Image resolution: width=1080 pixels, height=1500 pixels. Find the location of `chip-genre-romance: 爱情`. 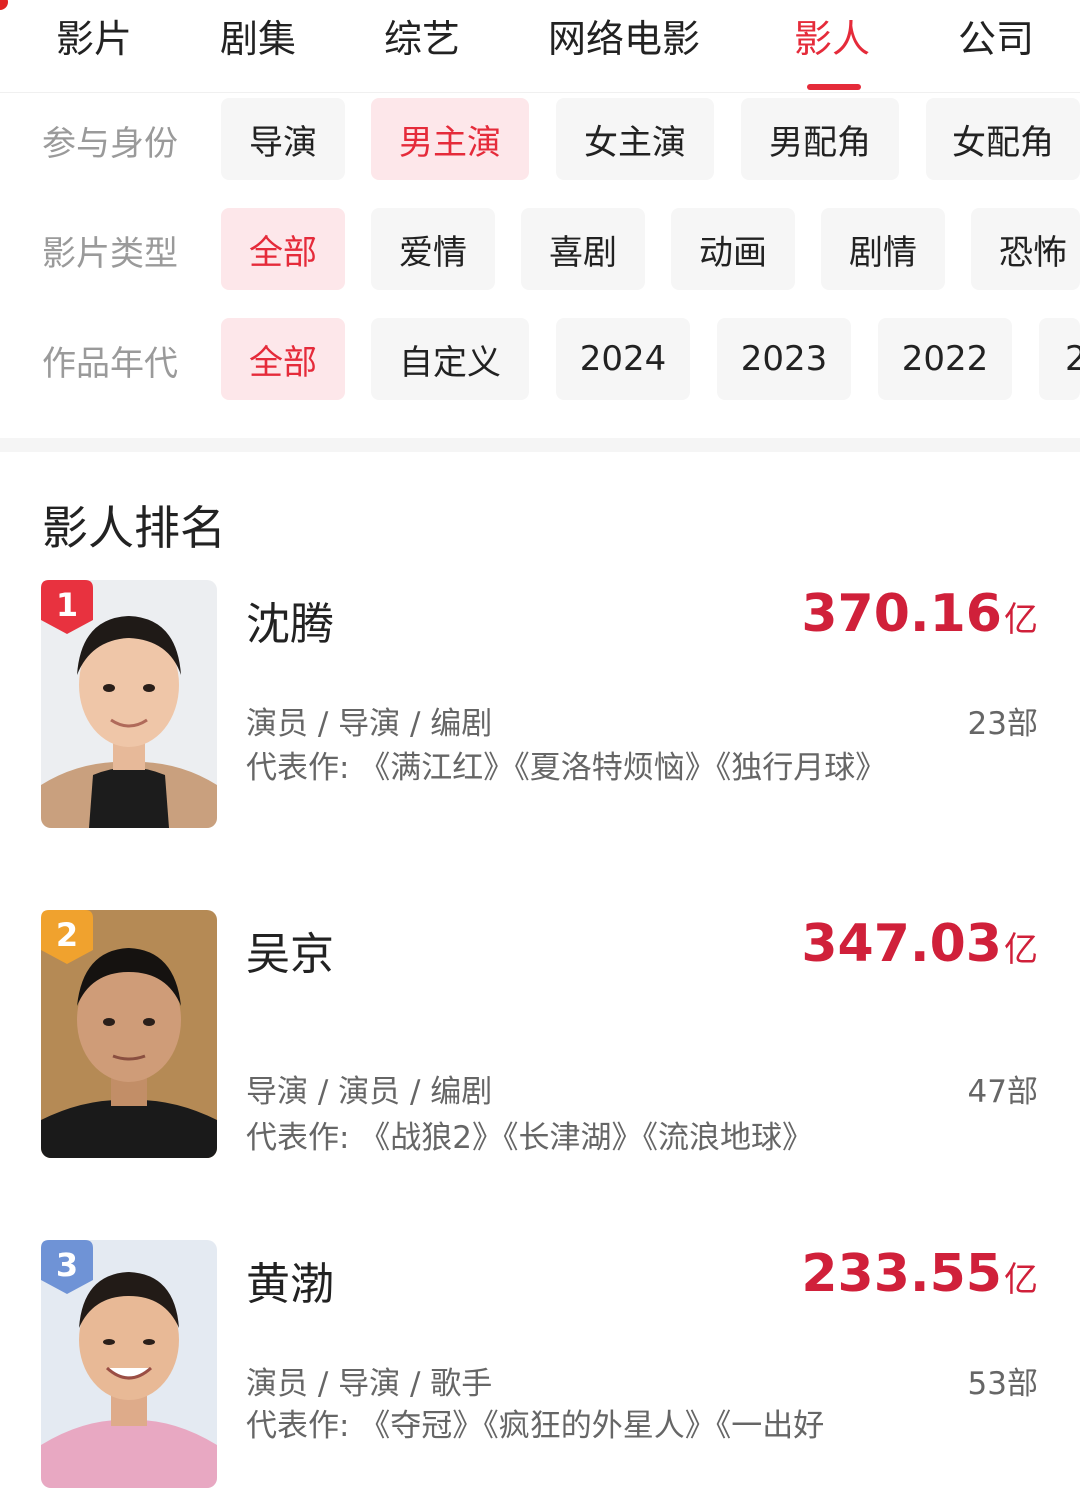

chip-genre-romance: 爱情 is located at coordinates (433, 249).